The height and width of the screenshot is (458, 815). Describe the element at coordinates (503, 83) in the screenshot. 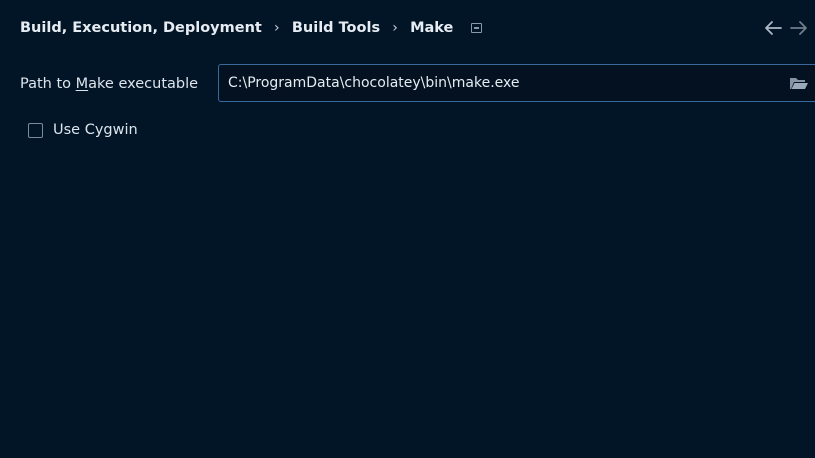

I see `make-path-input` at that location.